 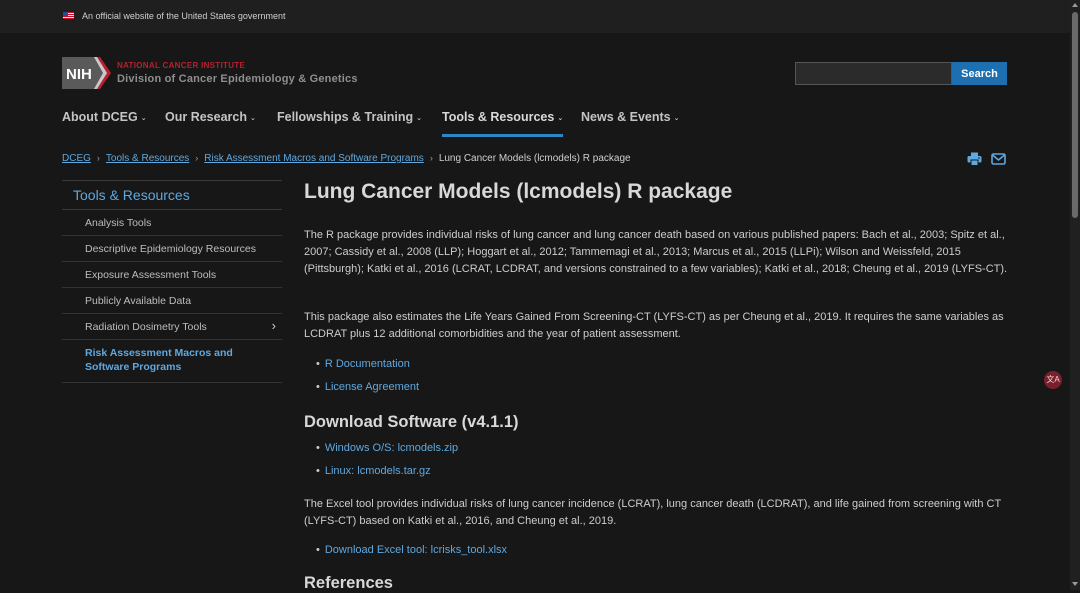 What do you see at coordinates (372, 387) in the screenshot?
I see `license-agreement-link: License Agreement` at bounding box center [372, 387].